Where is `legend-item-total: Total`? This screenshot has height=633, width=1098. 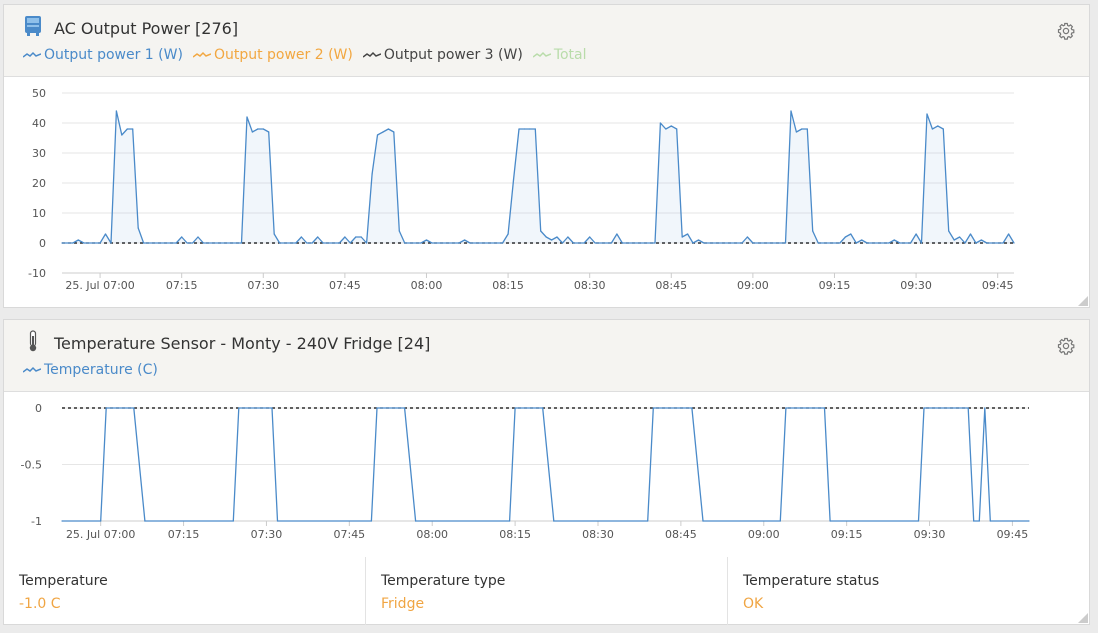 legend-item-total: Total is located at coordinates (559, 55).